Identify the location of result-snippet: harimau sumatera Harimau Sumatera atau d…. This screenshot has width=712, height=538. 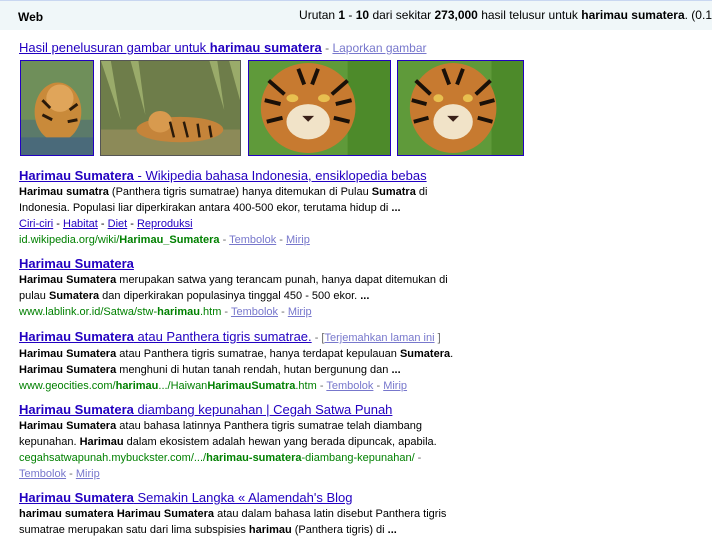
(233, 522).